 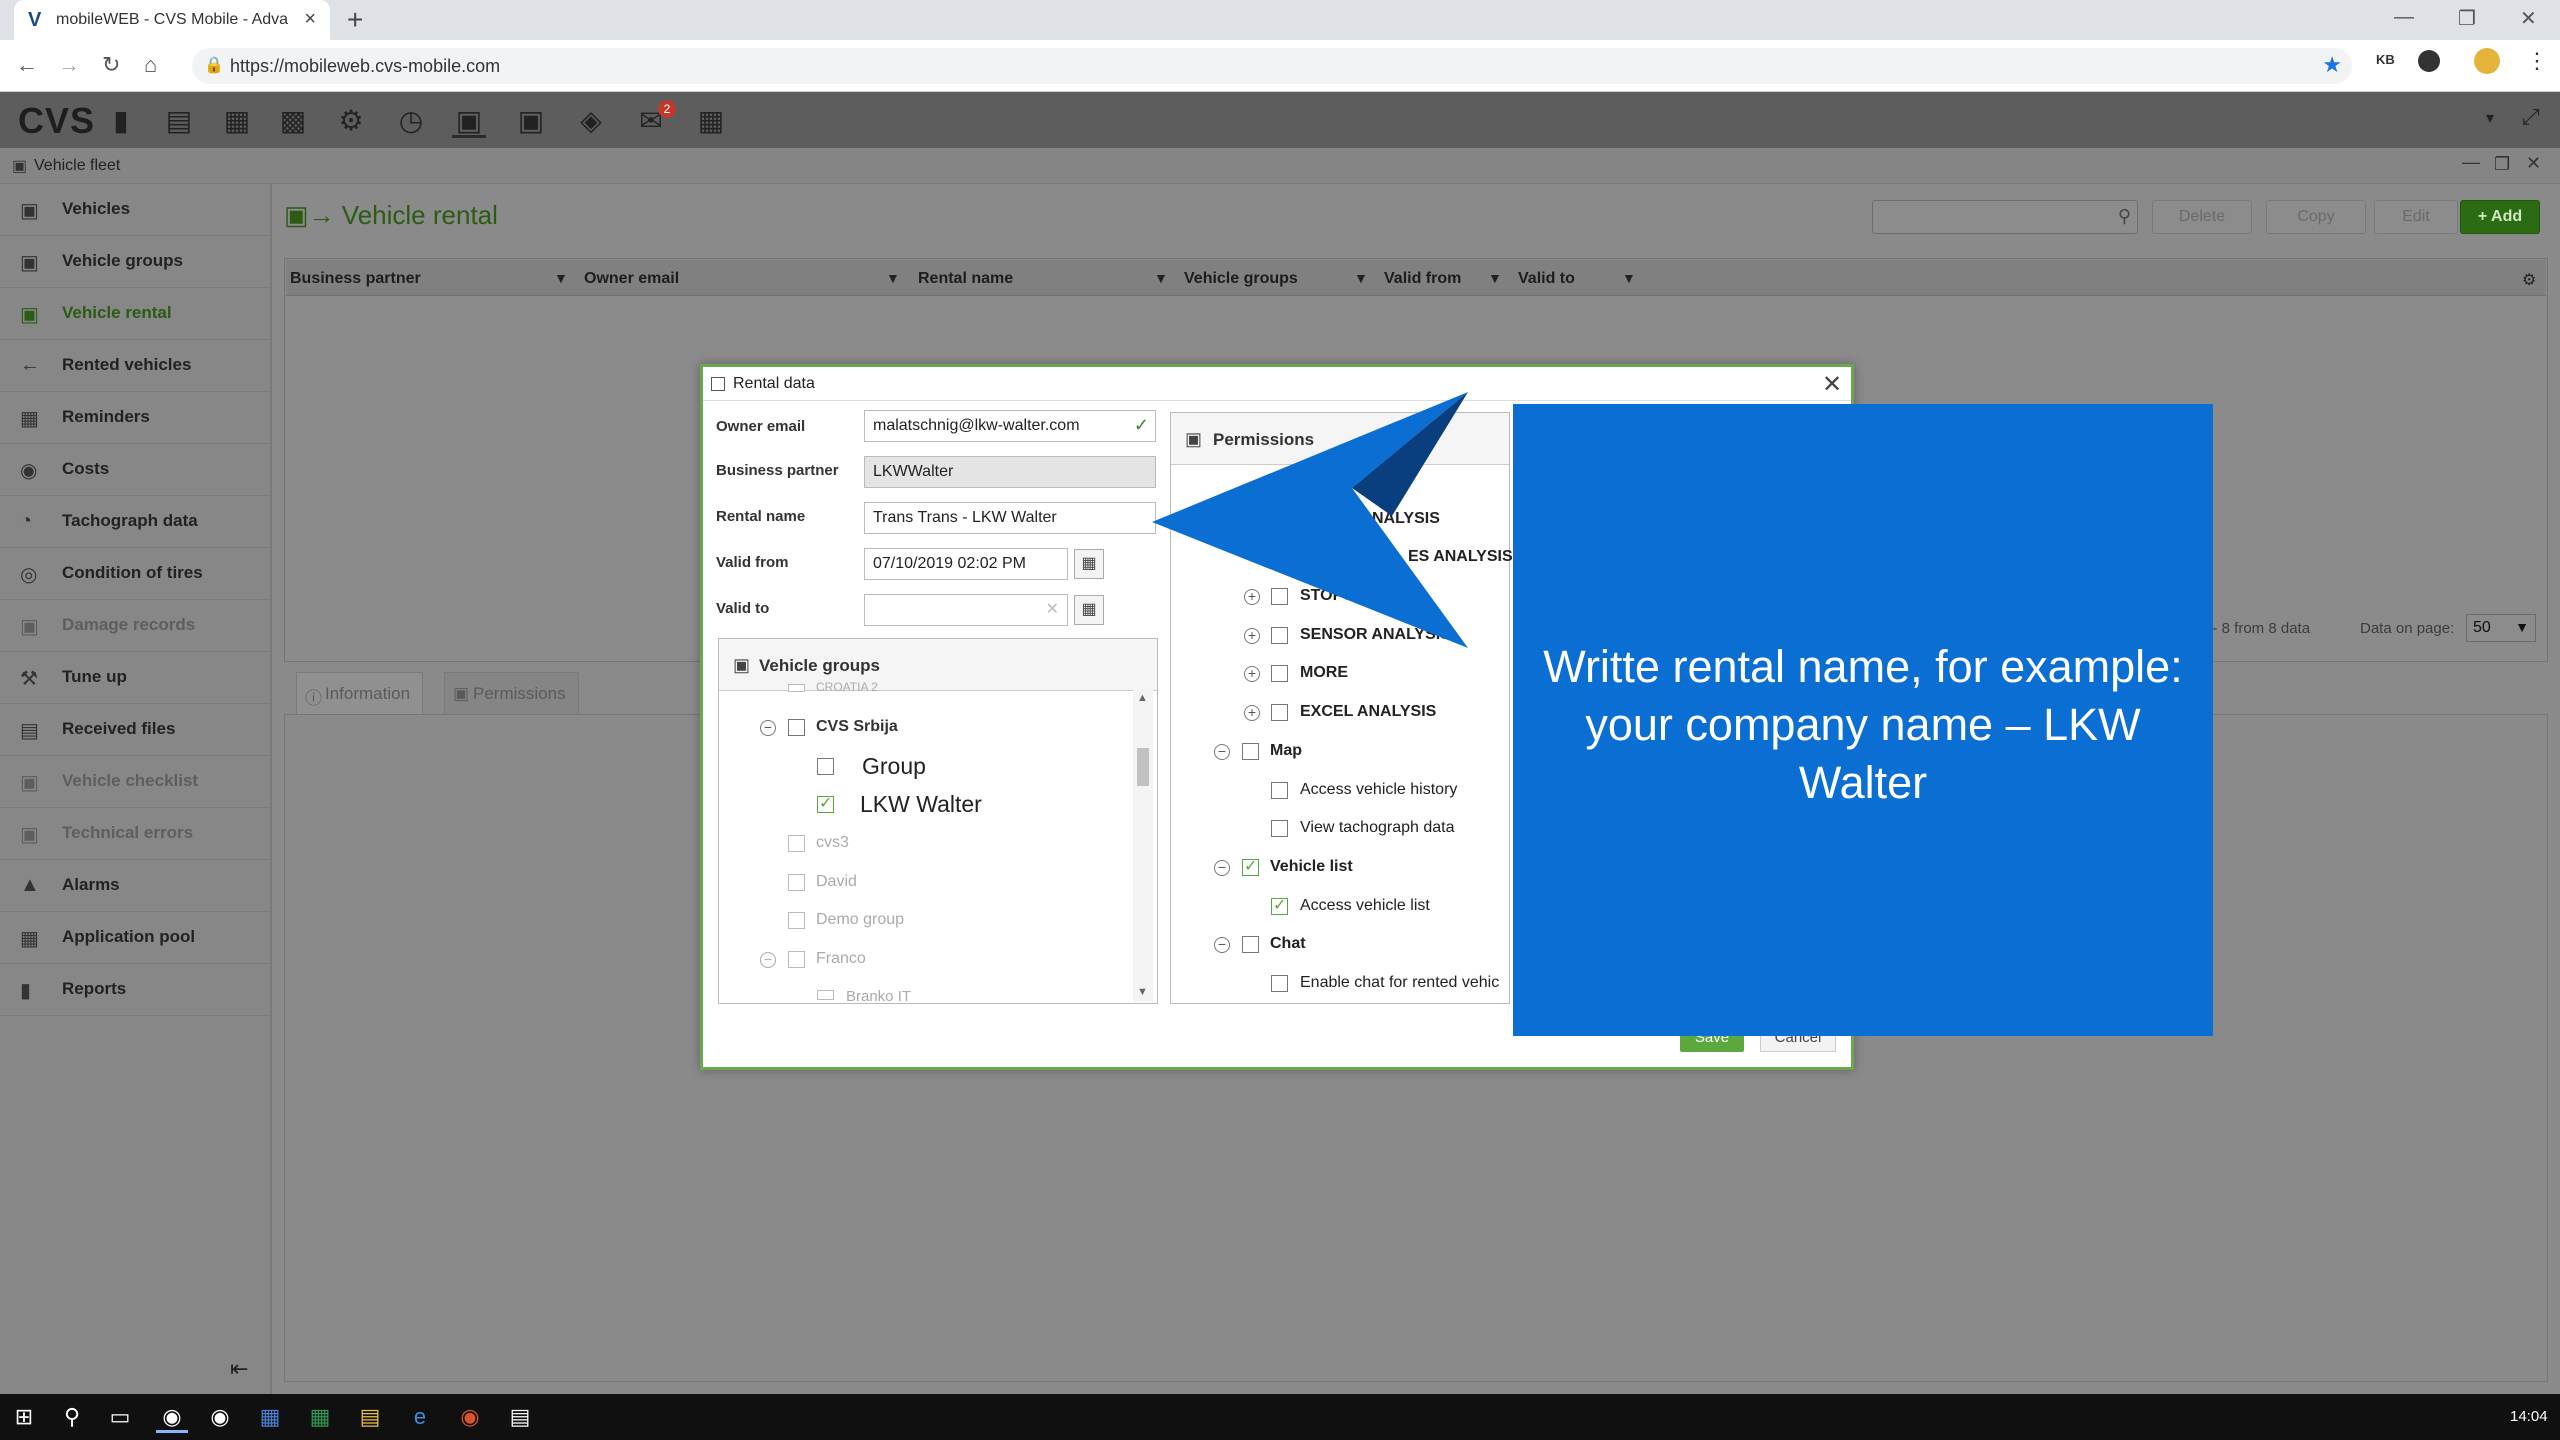 I want to click on search-icon: ⚲, so click(x=72, y=1417).